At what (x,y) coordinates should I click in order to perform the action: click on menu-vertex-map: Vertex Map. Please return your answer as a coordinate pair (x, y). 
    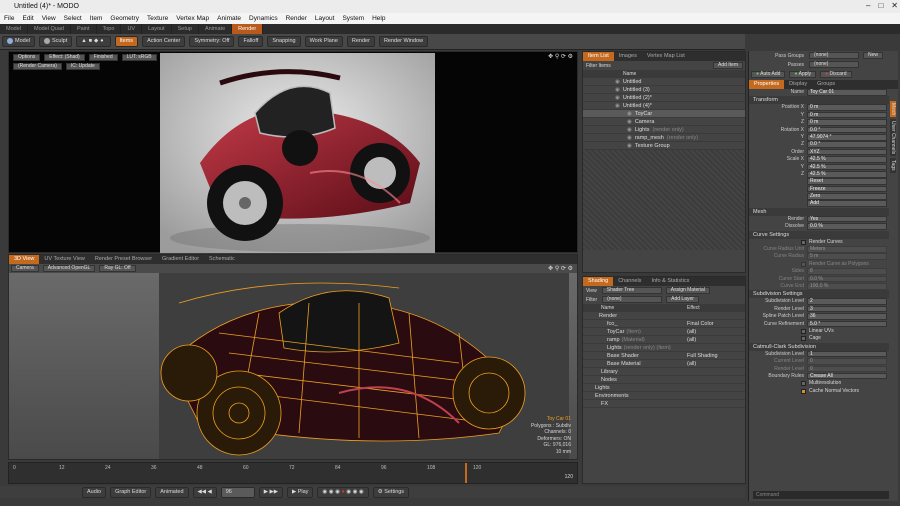
    Looking at the image, I should click on (192, 18).